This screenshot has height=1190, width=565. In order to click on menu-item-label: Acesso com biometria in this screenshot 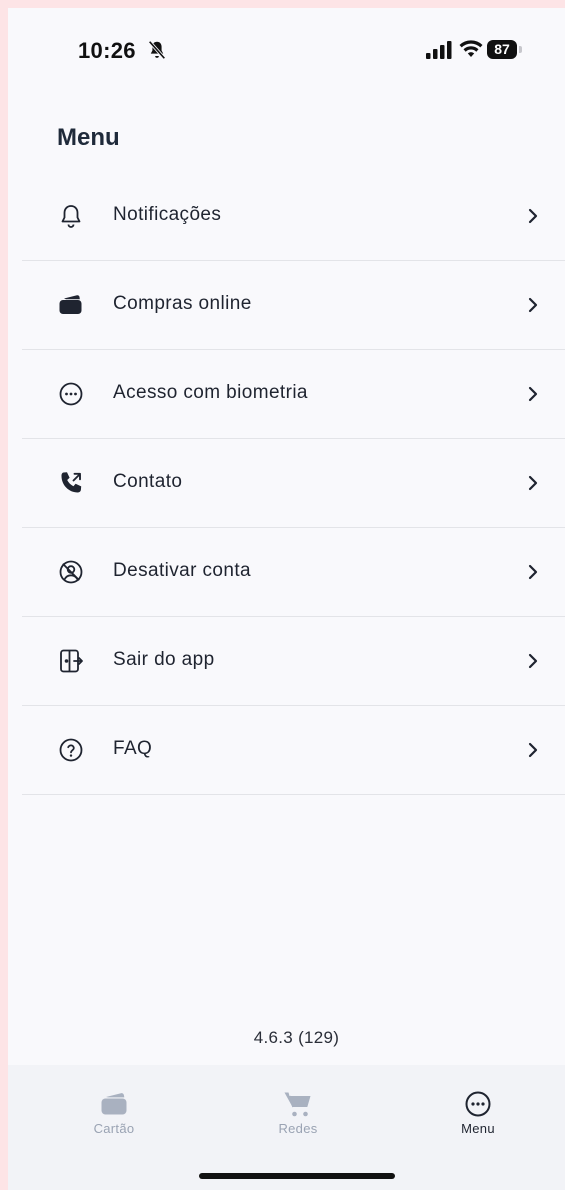, I will do `click(210, 392)`.